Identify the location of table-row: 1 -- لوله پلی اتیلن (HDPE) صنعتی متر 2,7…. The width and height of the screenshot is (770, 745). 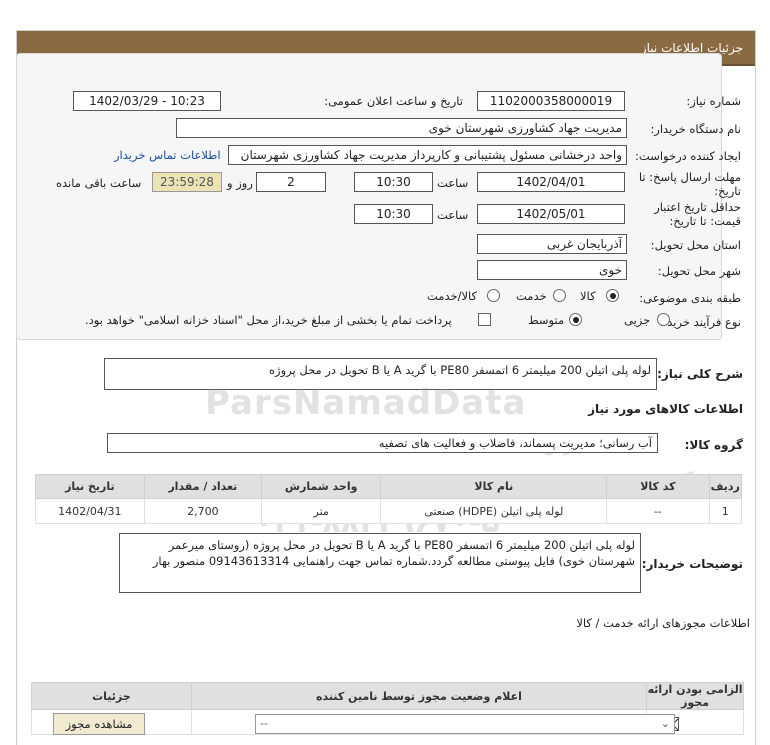
(388, 511).